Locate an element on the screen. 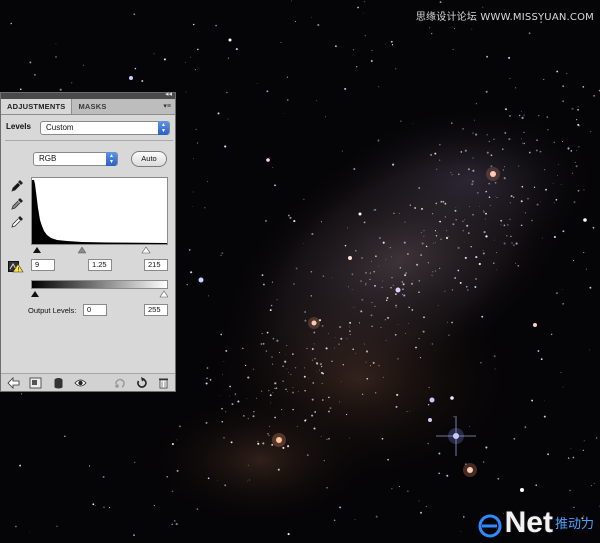 Image resolution: width=600 pixels, height=543 pixels. preset-value: Custom is located at coordinates (60, 127).